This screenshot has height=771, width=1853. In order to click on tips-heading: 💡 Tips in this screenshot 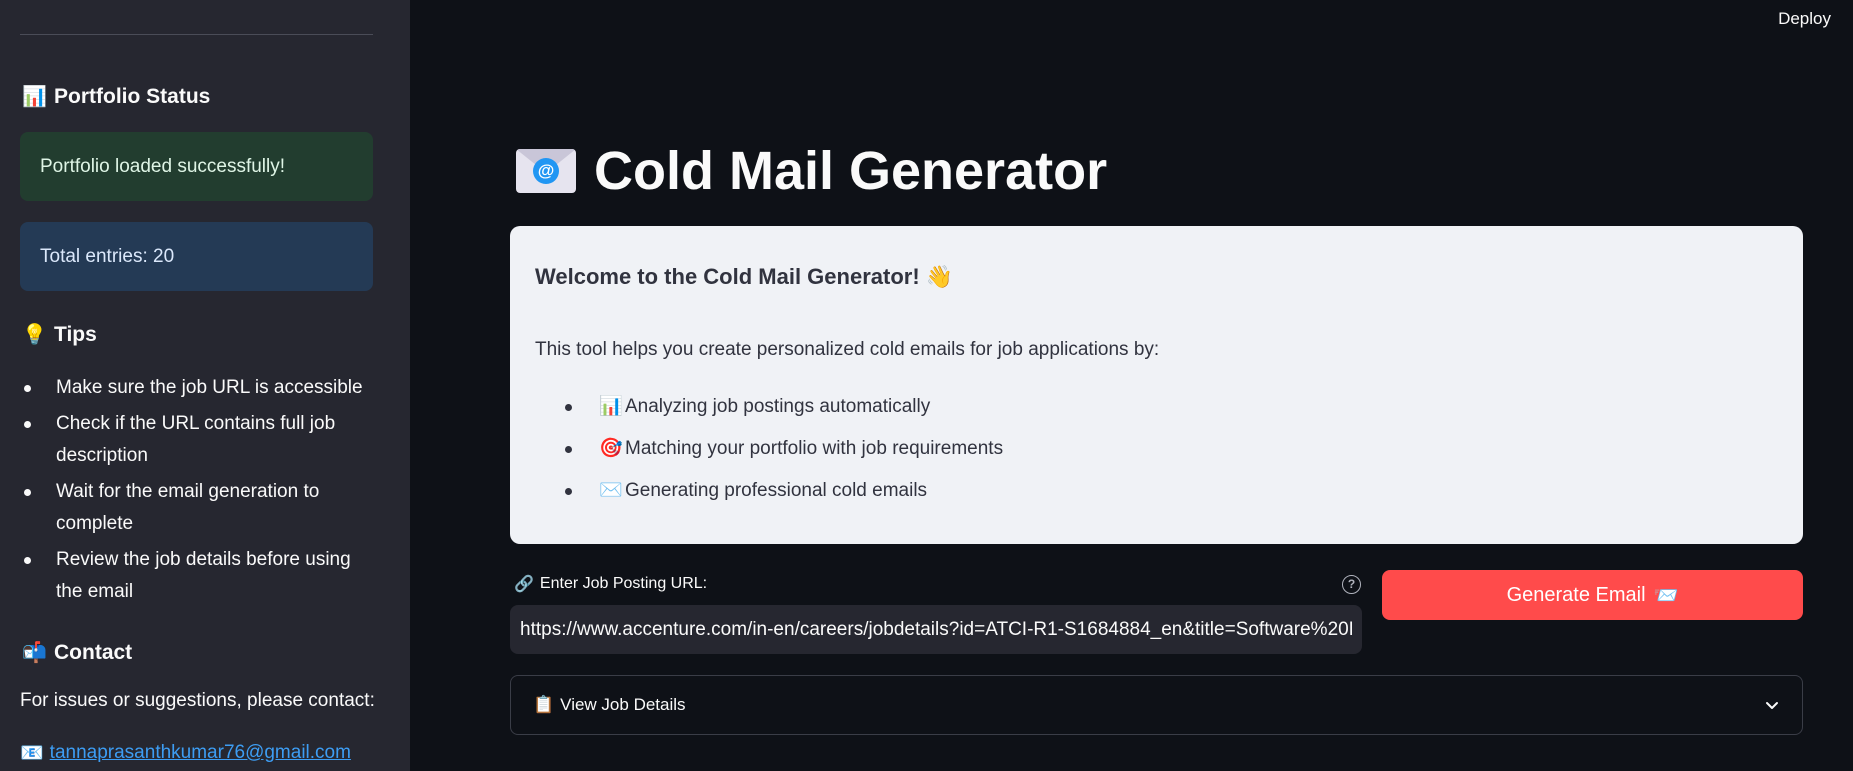, I will do `click(59, 334)`.